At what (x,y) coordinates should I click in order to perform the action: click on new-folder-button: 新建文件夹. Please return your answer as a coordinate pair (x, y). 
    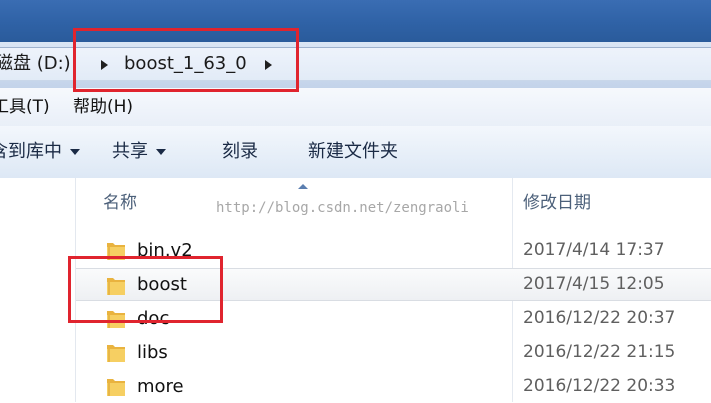
    Looking at the image, I should click on (353, 152).